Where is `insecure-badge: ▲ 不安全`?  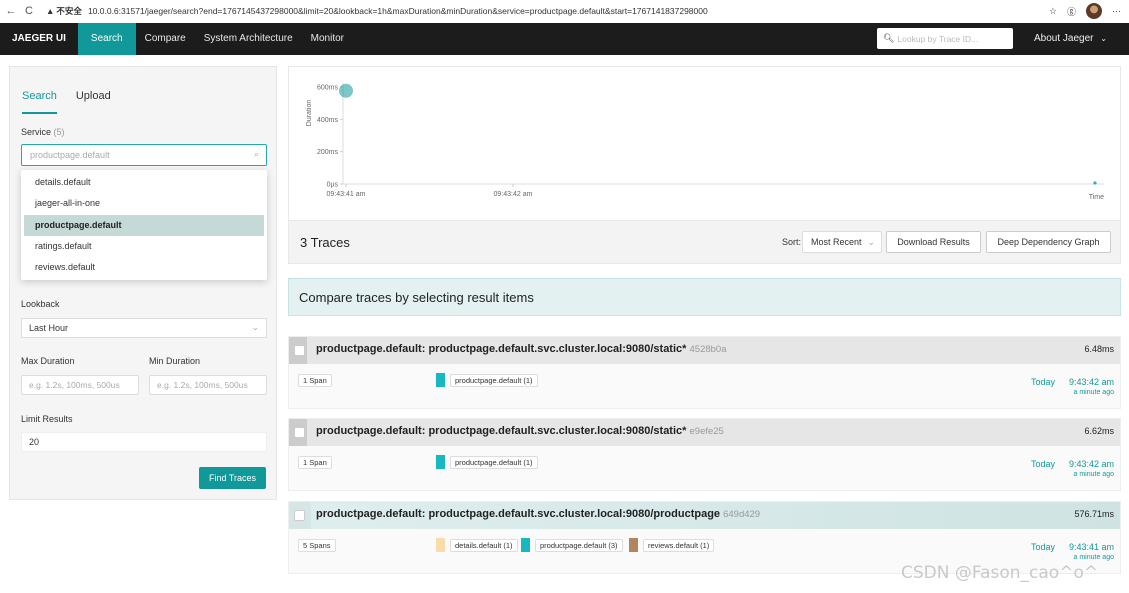
insecure-badge: ▲ 不安全 is located at coordinates (64, 11).